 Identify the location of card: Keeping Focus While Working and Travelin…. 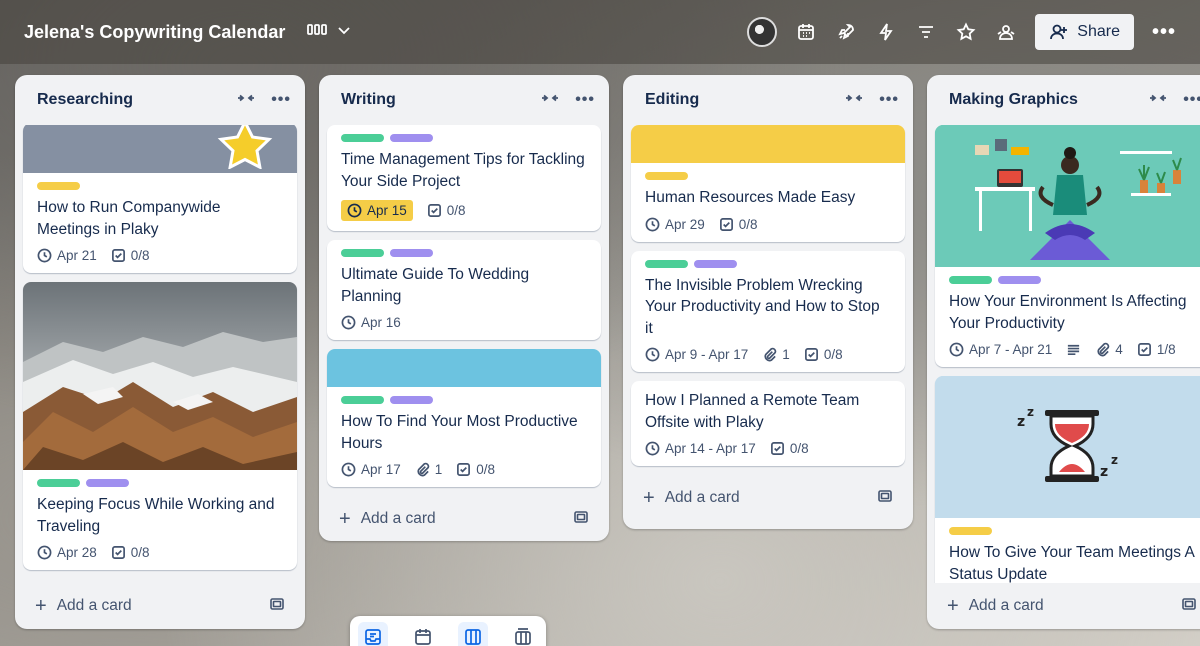
(160, 426).